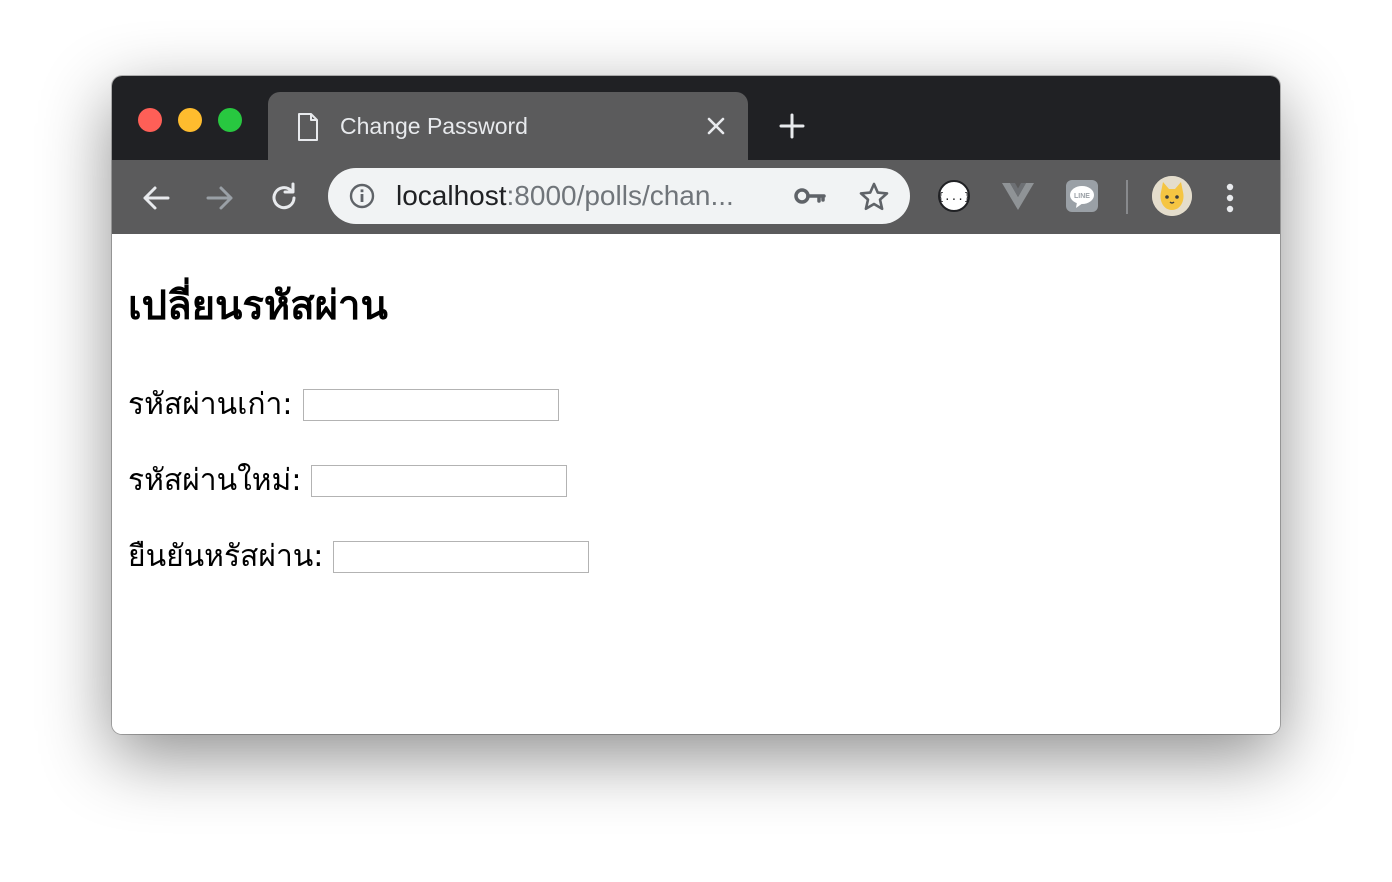 The image size is (1392, 882). I want to click on vue-devtools-icon, so click(1018, 196).